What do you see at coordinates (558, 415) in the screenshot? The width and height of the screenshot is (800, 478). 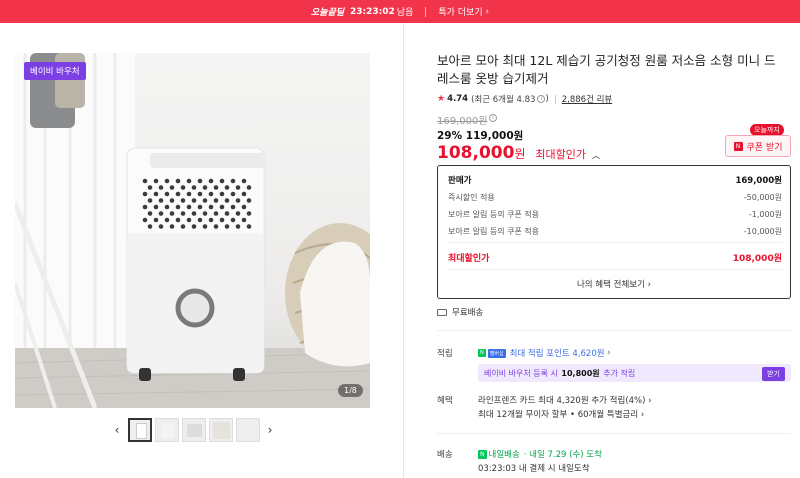 I see `installment-text: 최대 12개월 무이자 할부 • 60개월 특별금리` at bounding box center [558, 415].